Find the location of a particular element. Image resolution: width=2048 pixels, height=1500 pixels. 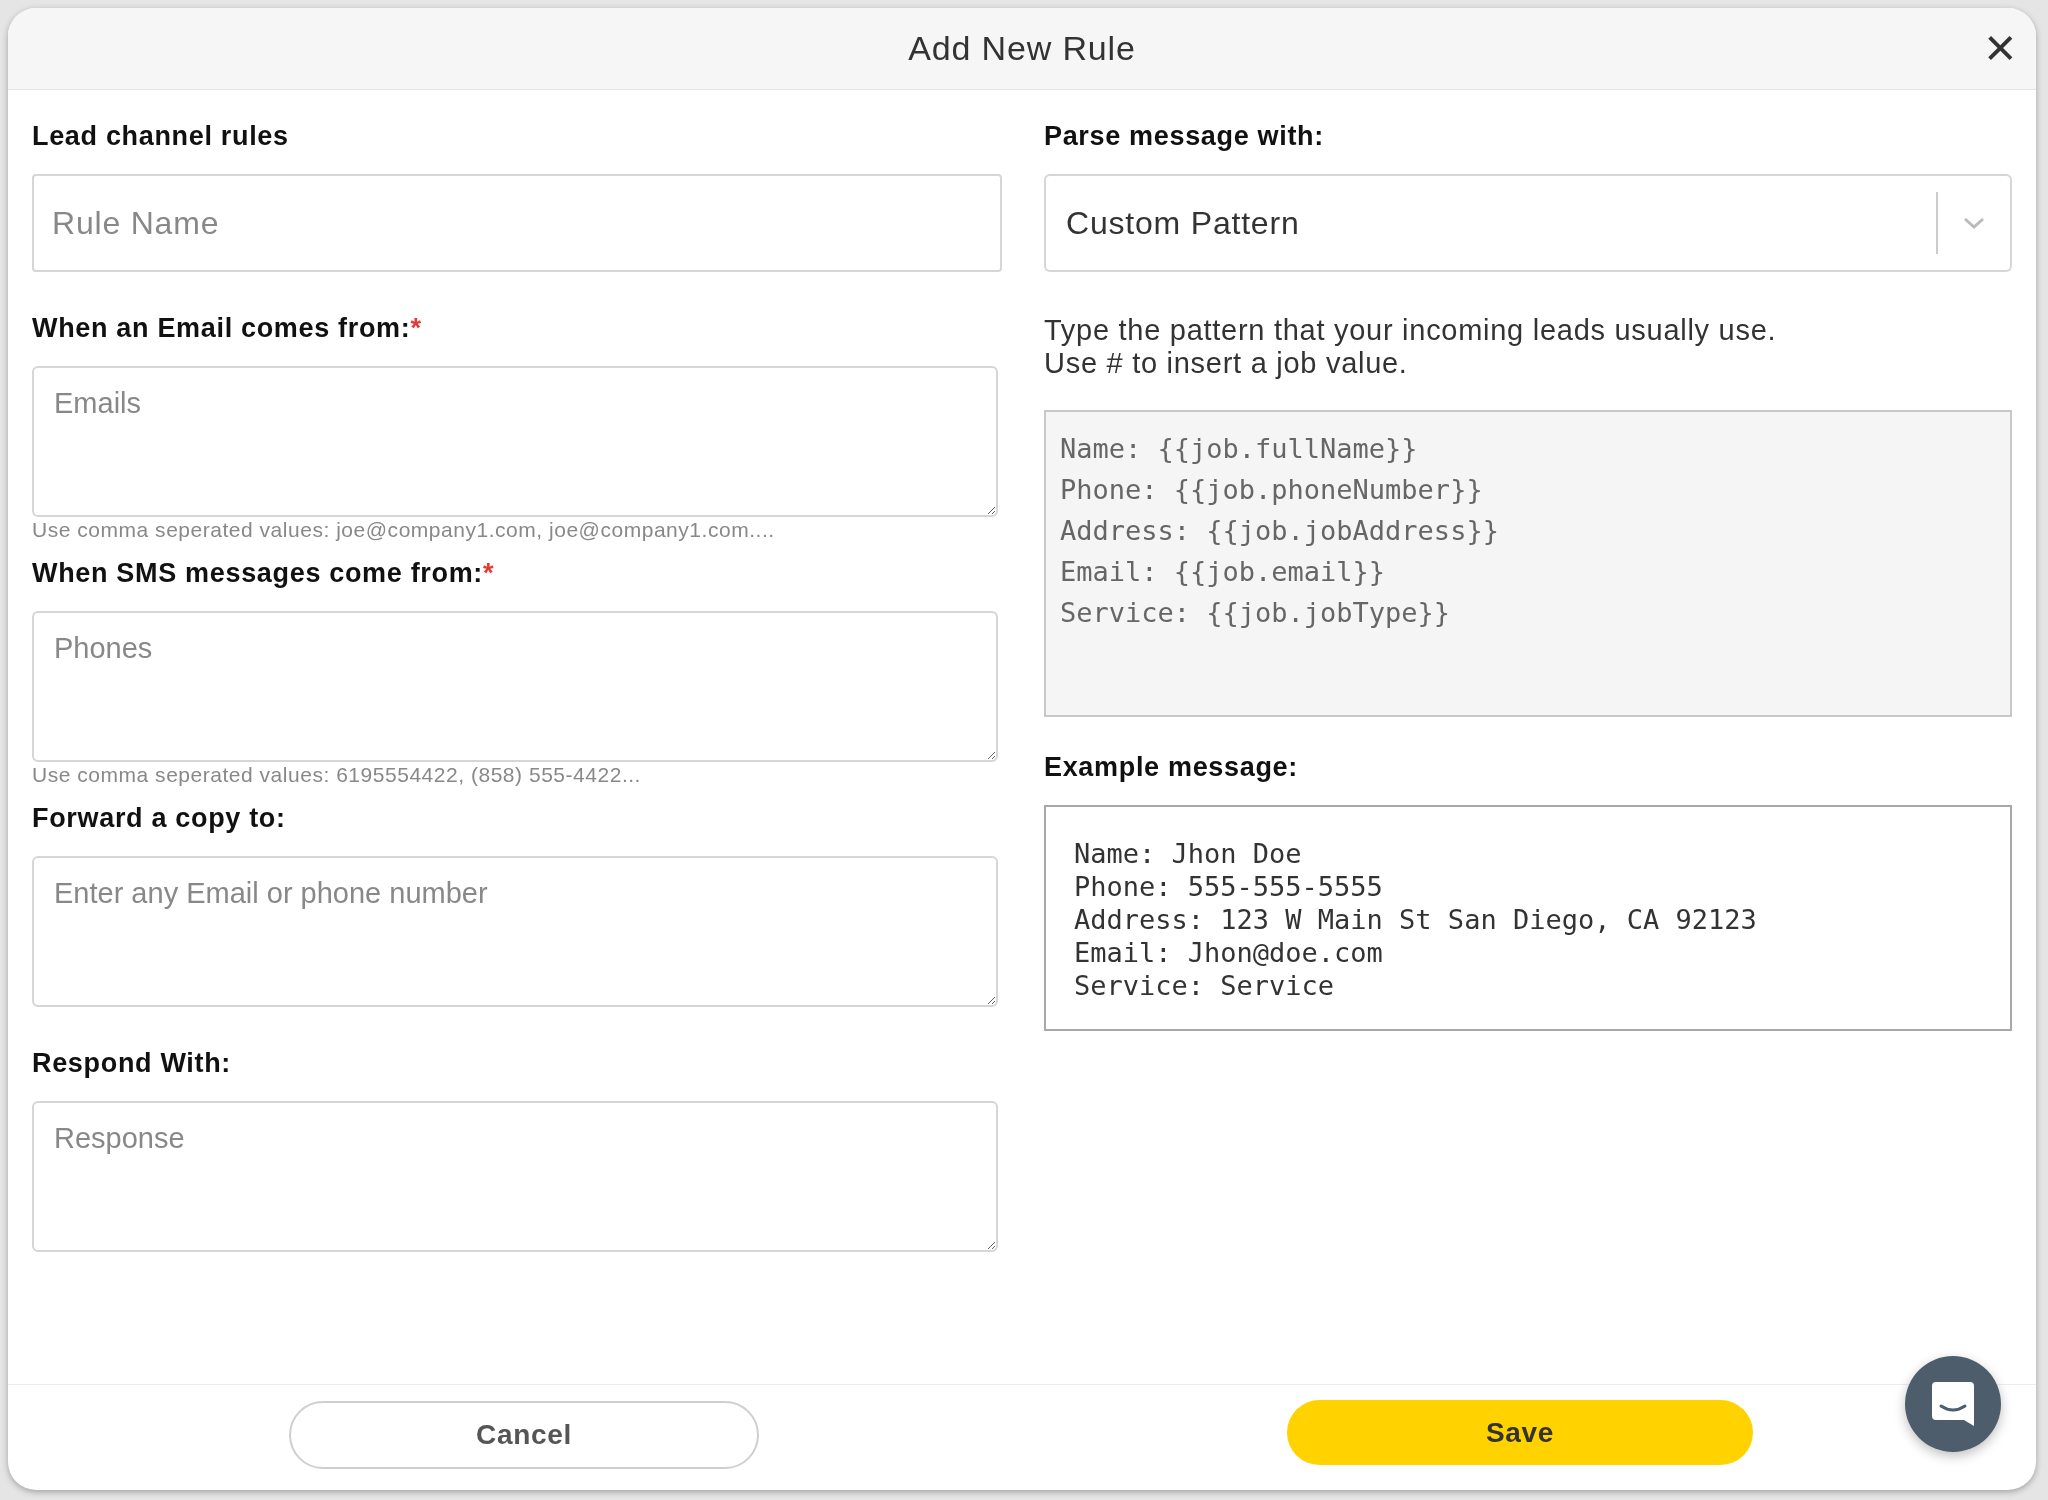

field-label: Lead channel rules is located at coordinates (161, 136).